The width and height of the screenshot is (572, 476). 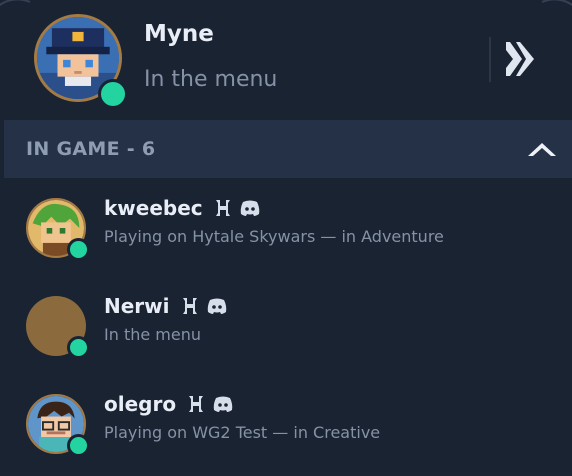 I want to click on friend-name: Nerwi, so click(x=137, y=306).